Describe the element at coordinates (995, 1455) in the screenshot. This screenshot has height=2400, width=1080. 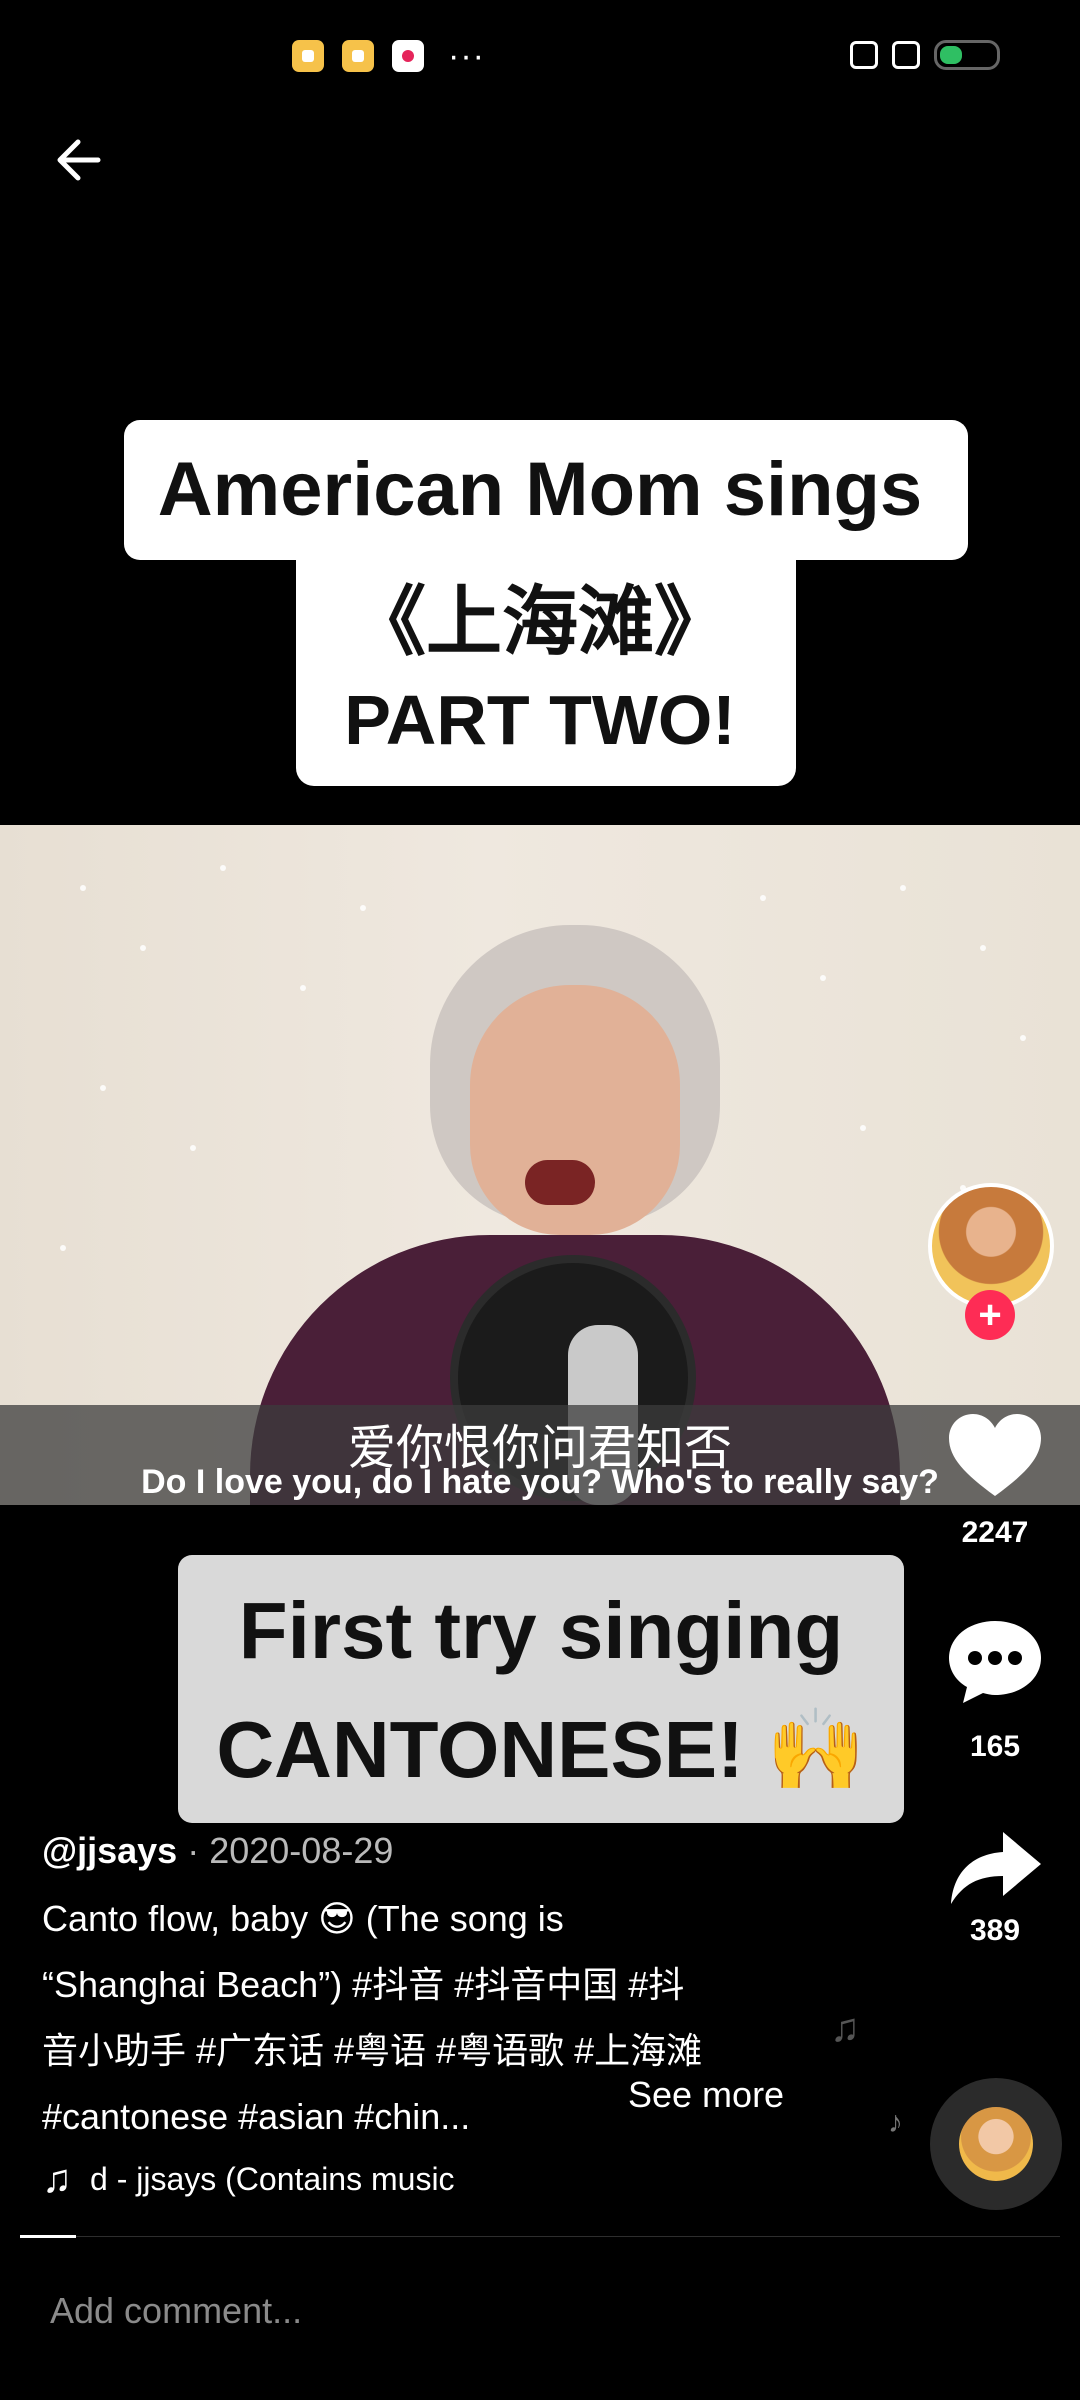
I see `heart-icon` at that location.